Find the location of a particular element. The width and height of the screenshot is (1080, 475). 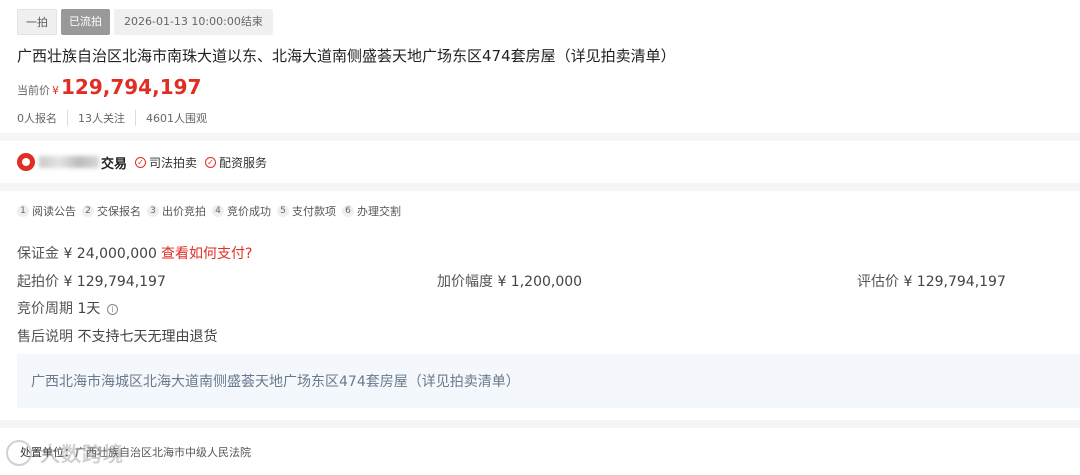

step-5: 5 支付款项 is located at coordinates (306, 211).